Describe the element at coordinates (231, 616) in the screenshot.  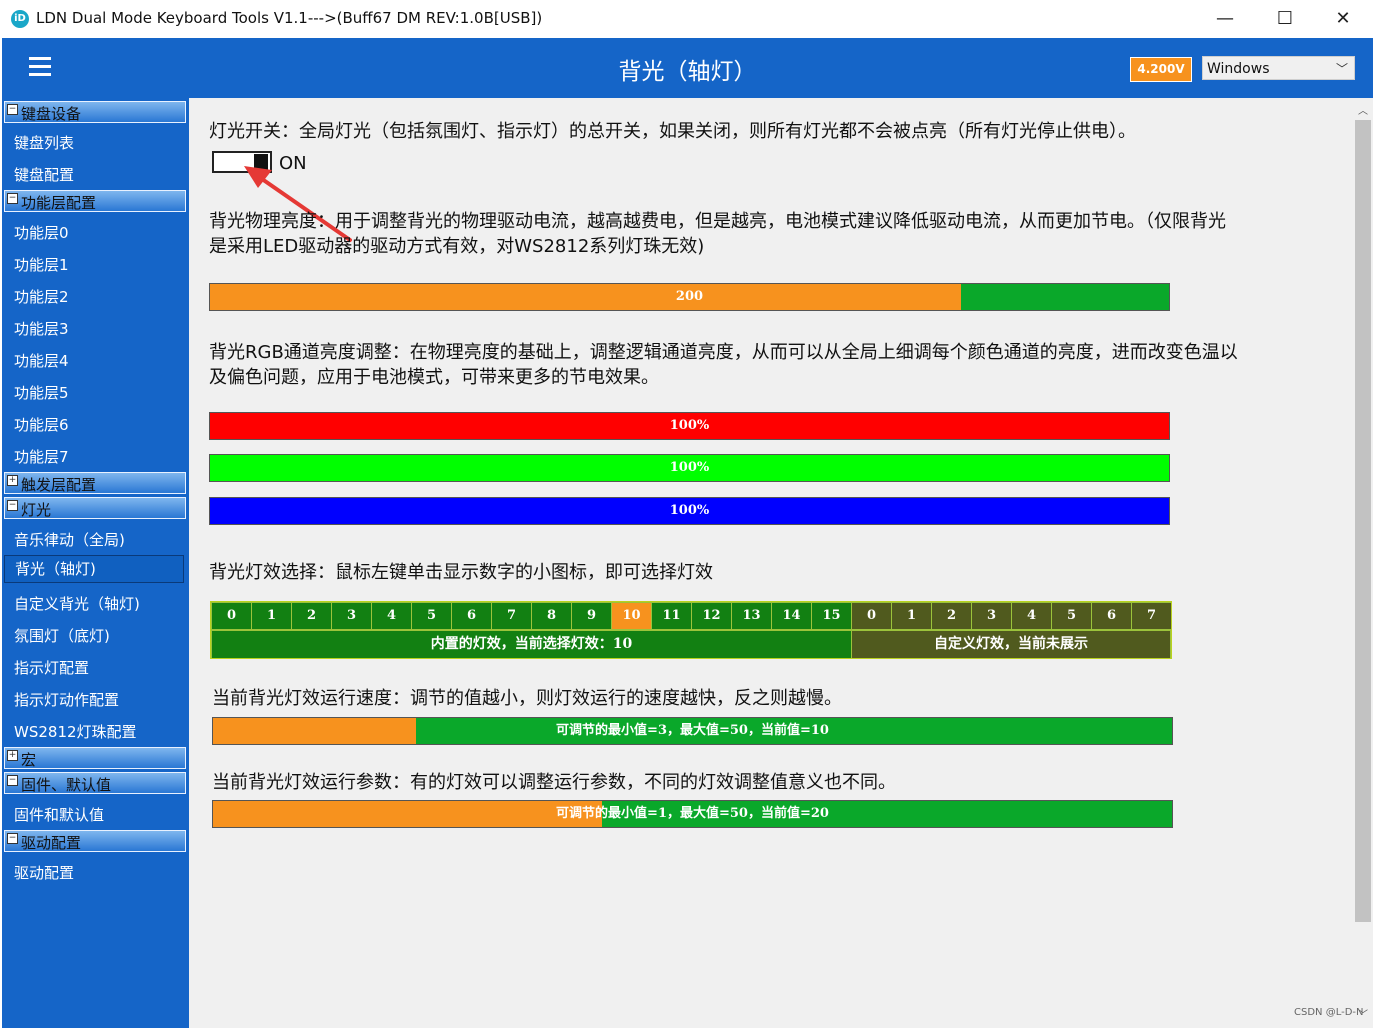
I see `effect-cell-builtin-0: 0` at that location.